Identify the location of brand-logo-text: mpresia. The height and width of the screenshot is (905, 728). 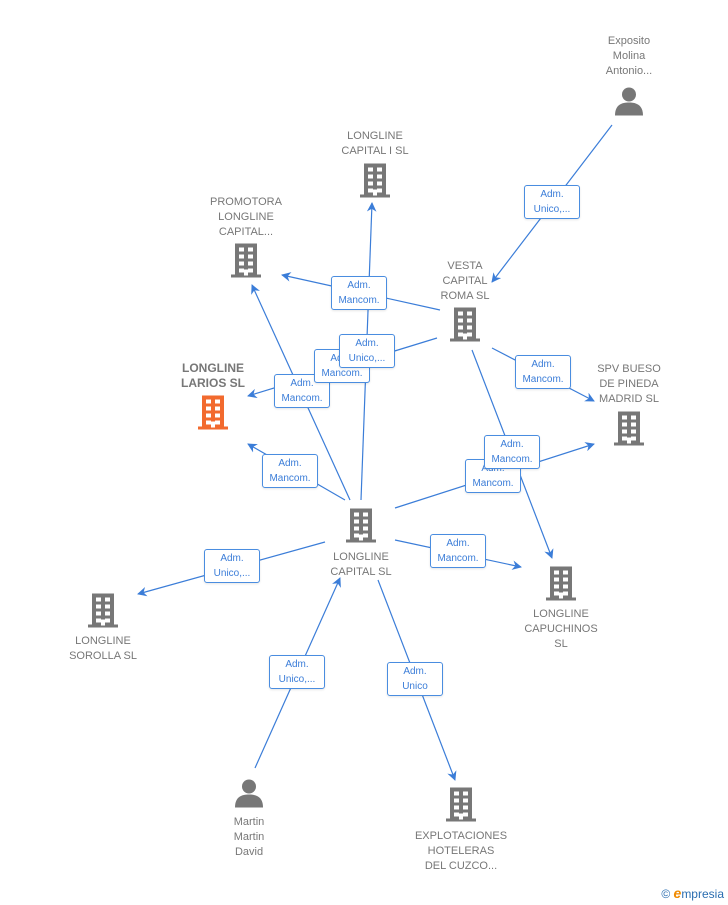
(702, 894).